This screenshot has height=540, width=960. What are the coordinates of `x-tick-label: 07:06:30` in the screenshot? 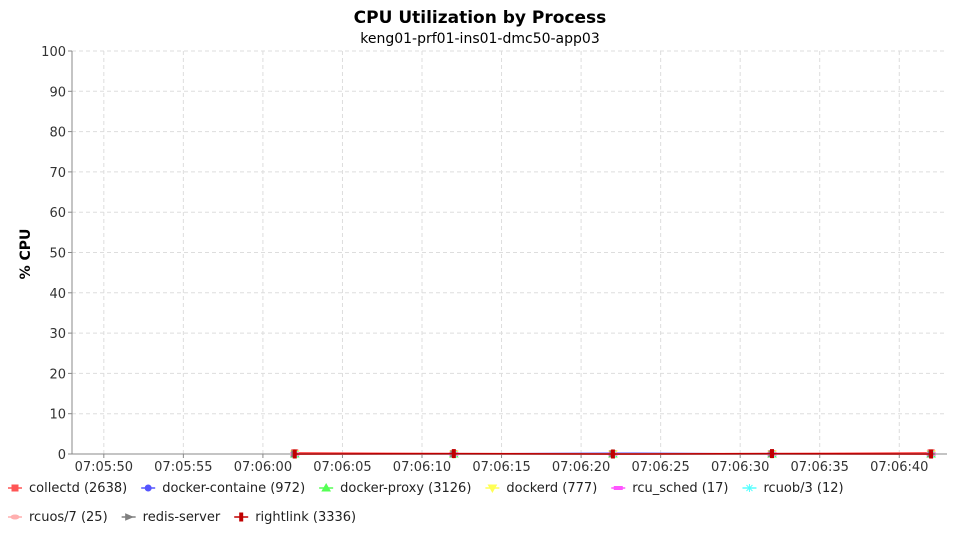 It's located at (740, 467).